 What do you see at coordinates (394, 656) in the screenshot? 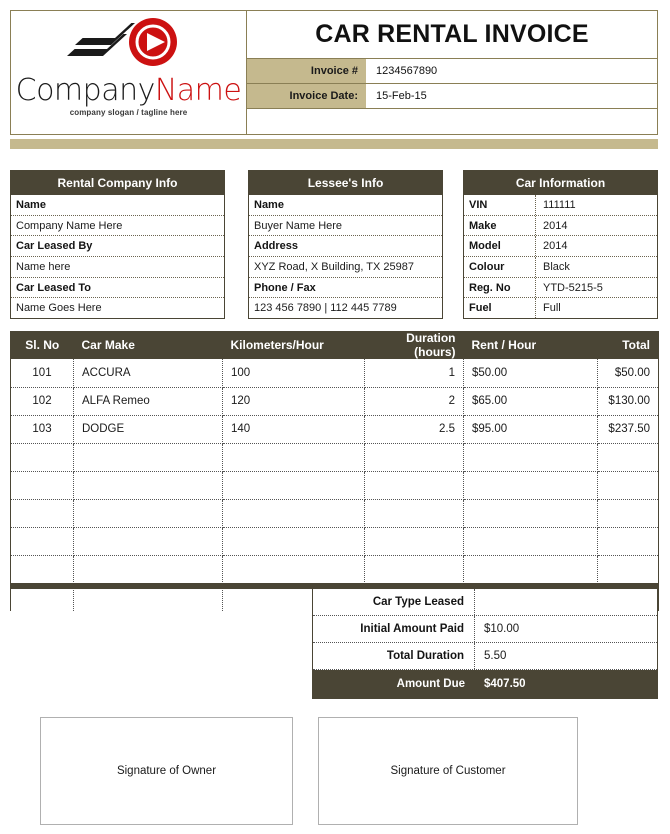
I see `total-duration-label: Total Duration` at bounding box center [394, 656].